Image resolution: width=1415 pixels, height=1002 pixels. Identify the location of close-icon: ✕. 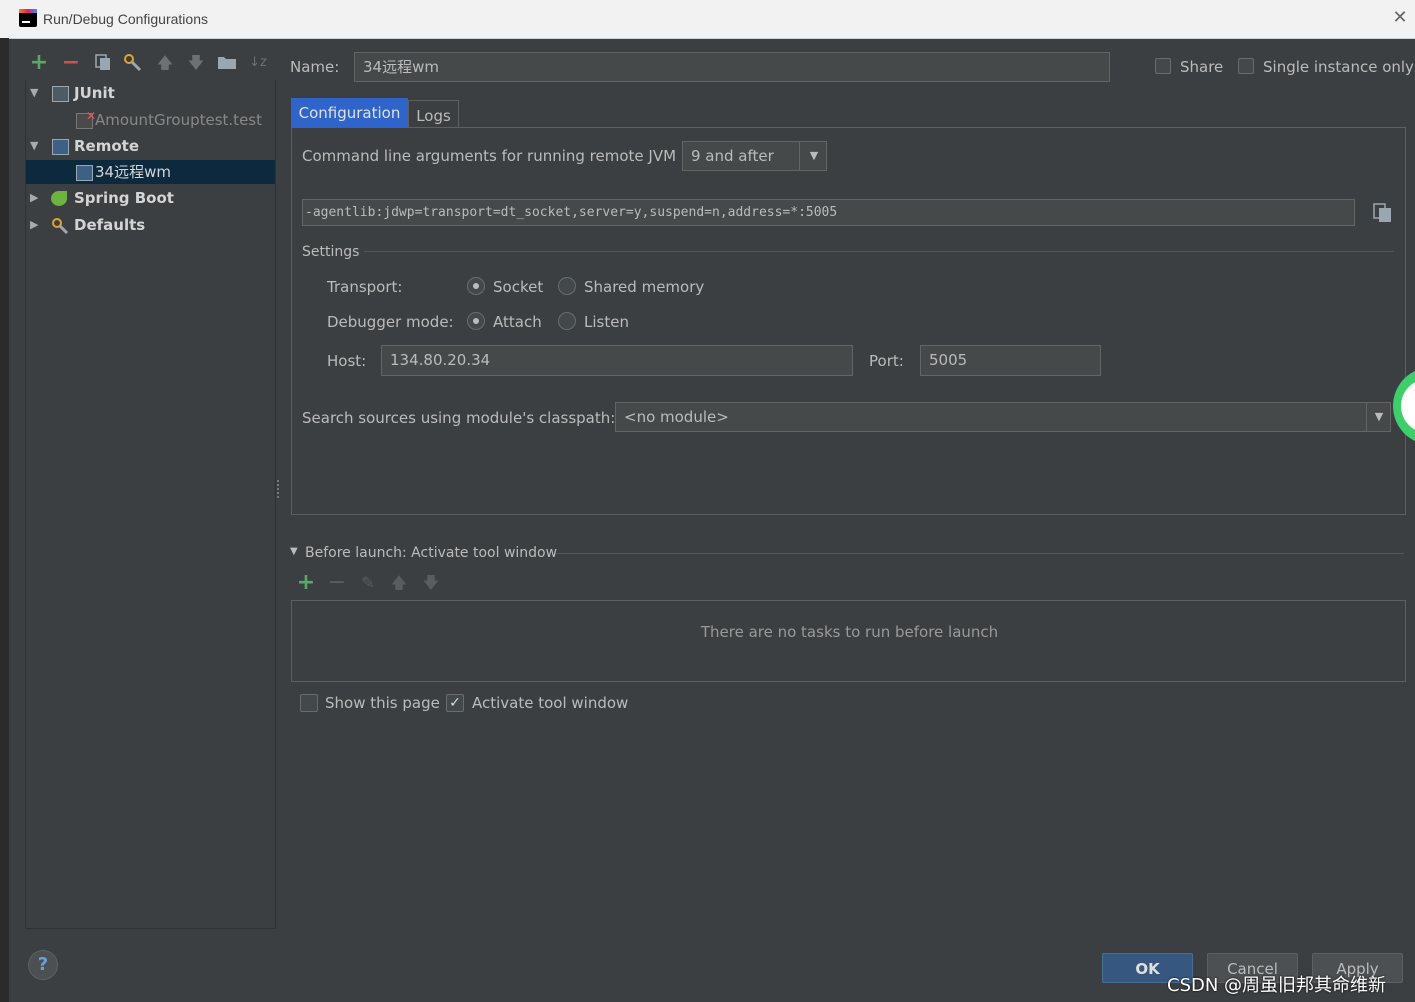
(1400, 18).